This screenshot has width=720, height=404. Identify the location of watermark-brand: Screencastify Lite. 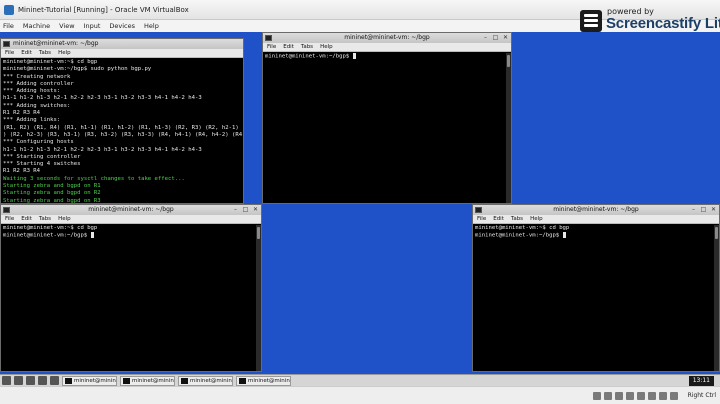
(663, 23).